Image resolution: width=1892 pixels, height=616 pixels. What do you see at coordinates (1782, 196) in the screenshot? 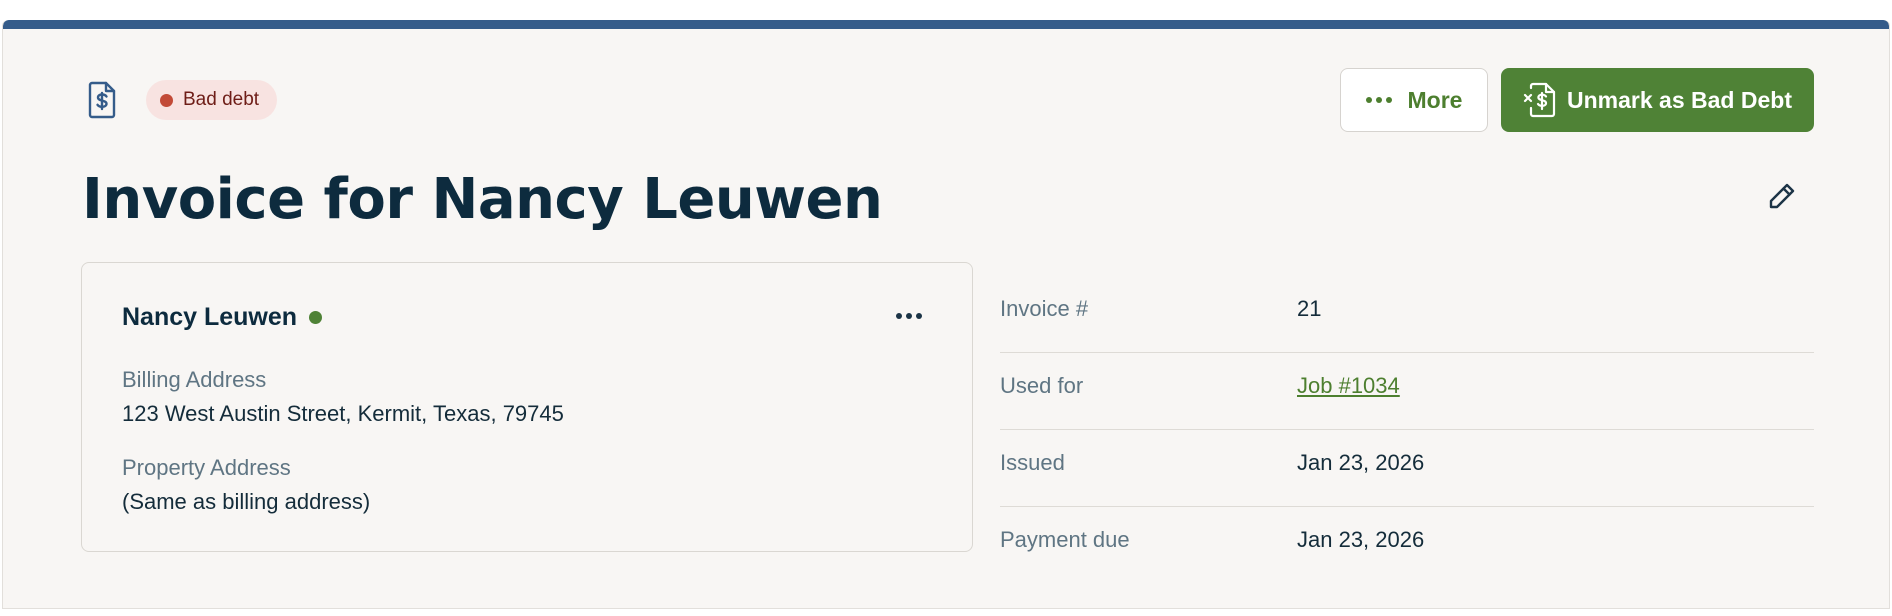
I see `pencil-icon` at bounding box center [1782, 196].